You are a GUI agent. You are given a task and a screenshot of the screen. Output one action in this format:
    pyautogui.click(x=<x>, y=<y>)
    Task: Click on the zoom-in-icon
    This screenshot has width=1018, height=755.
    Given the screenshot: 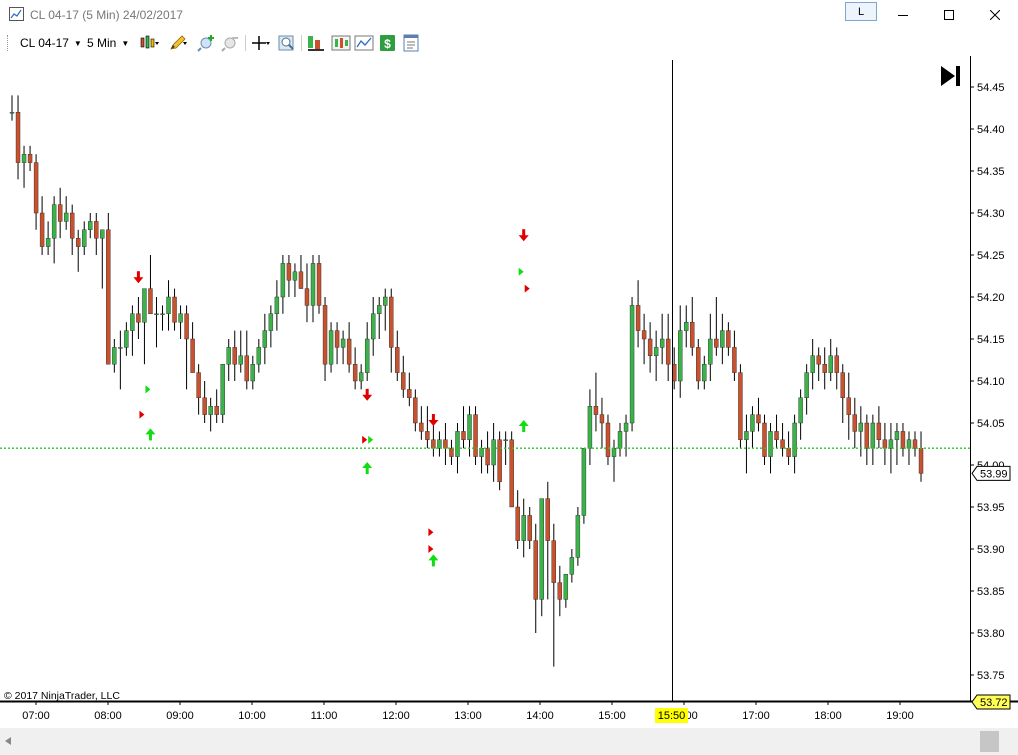 What is the action you would take?
    pyautogui.click(x=207, y=43)
    